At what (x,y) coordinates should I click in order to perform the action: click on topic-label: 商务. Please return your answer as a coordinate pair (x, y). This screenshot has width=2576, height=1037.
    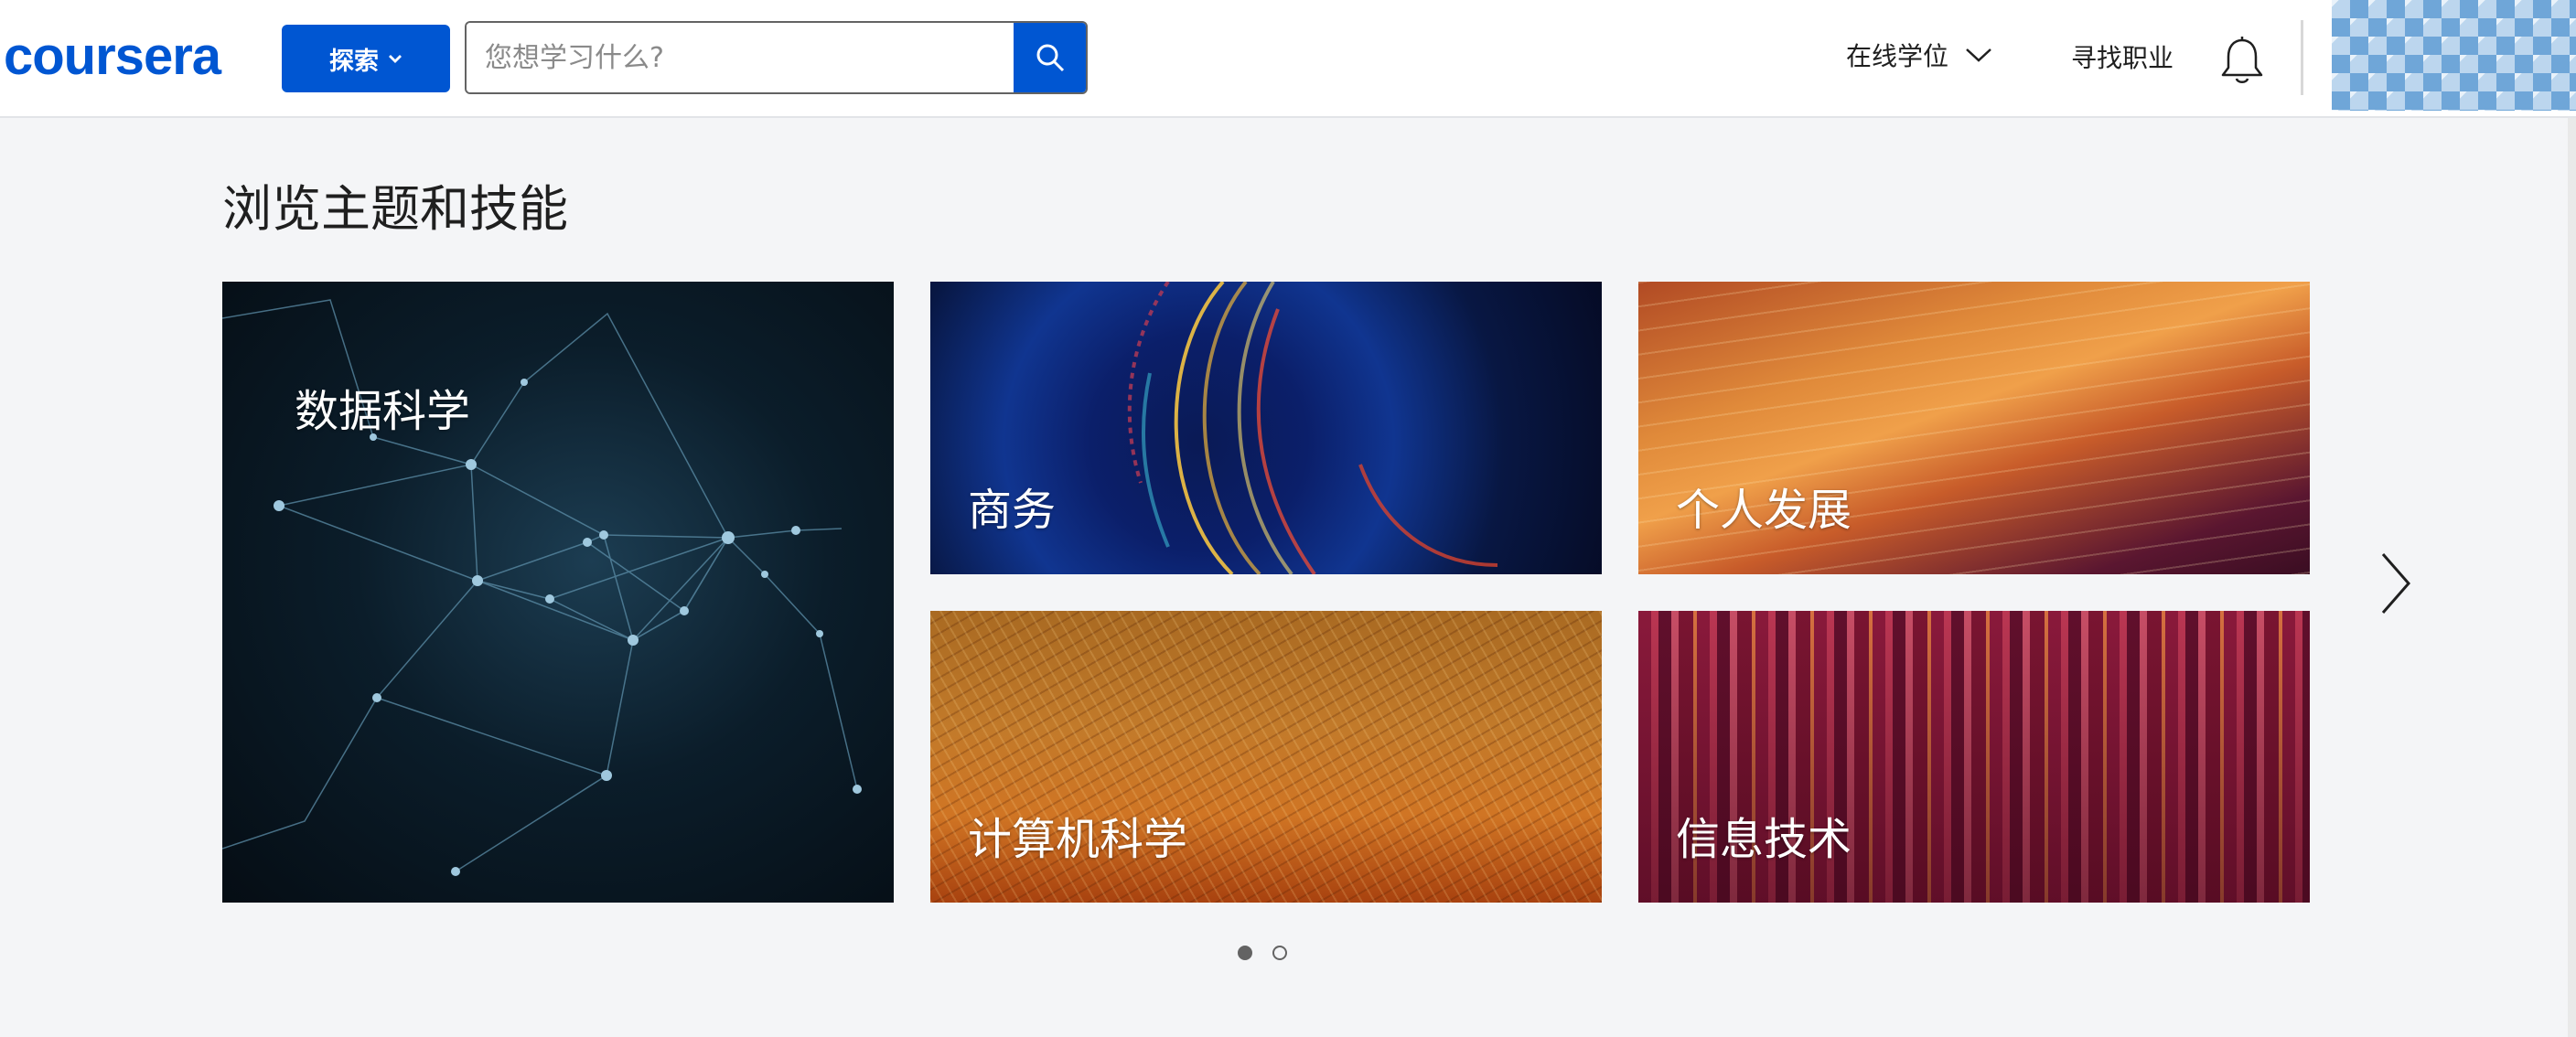
    Looking at the image, I should click on (1012, 510).